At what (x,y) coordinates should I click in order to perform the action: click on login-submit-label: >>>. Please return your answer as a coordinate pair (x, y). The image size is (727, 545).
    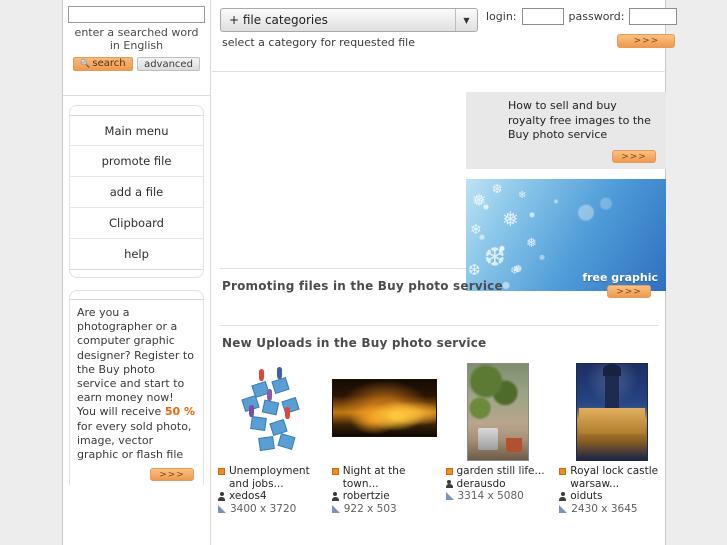
    Looking at the image, I should click on (646, 41).